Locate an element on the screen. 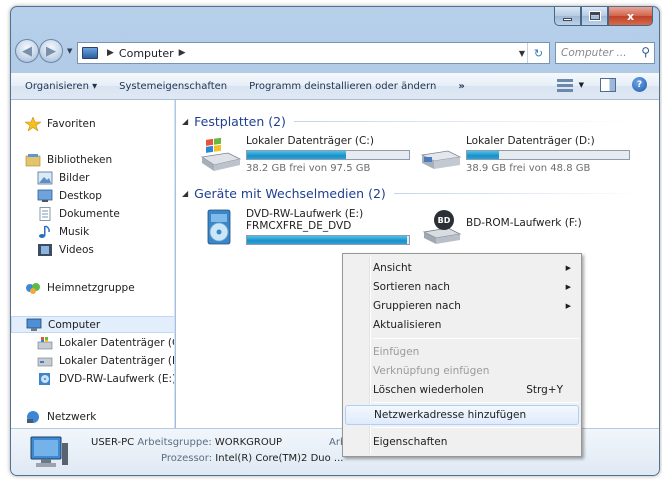 The image size is (662, 485). change-view-button: ▼ is located at coordinates (570, 85).